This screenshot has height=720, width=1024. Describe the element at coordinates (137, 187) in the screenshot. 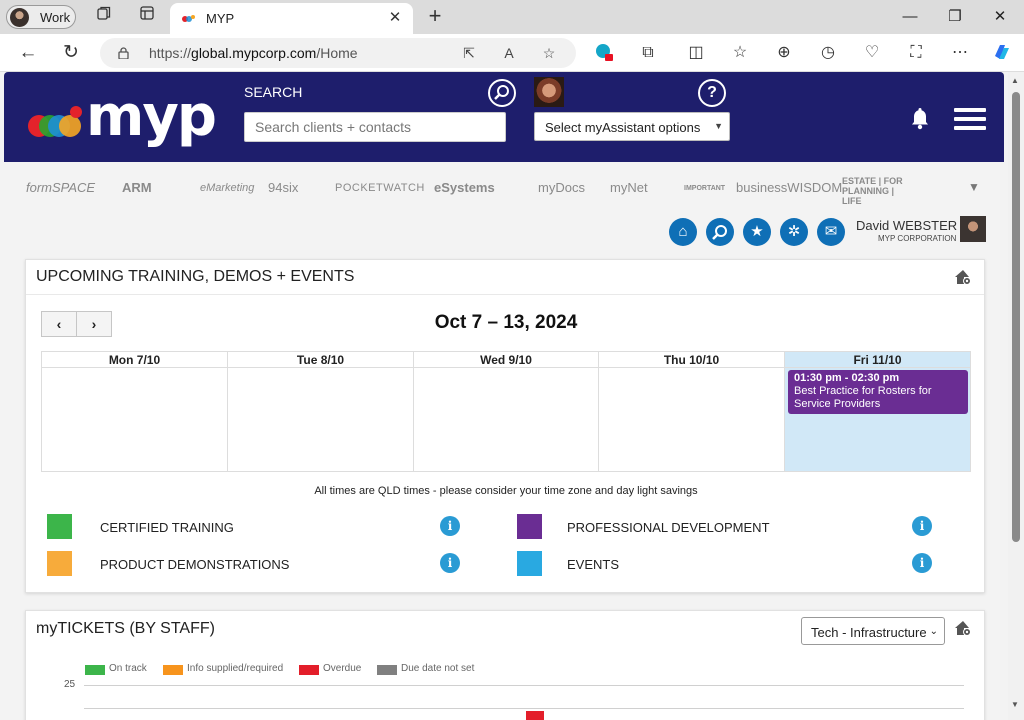

I see `brand-arm: ARM` at that location.